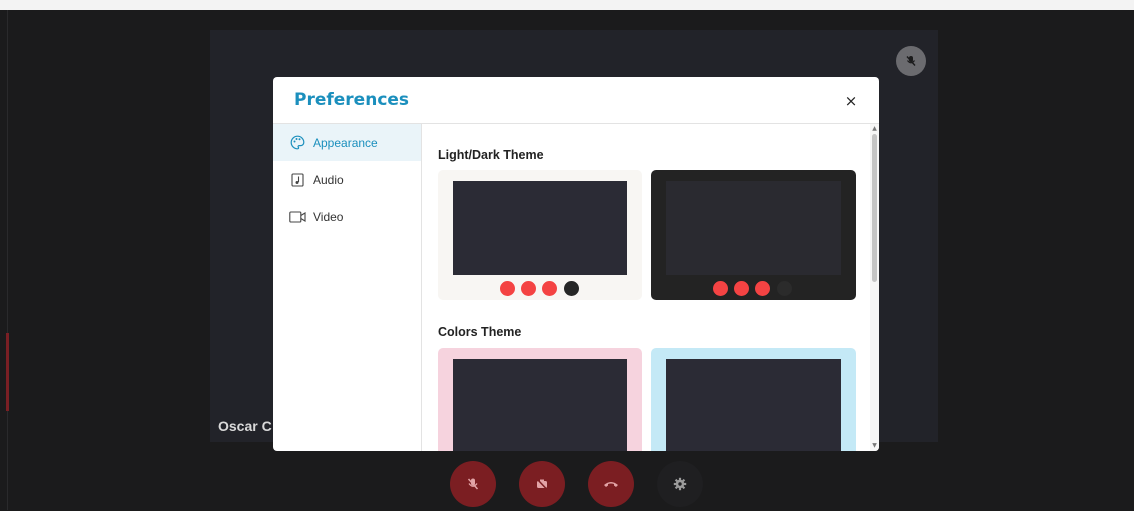  I want to click on camera-off-button, so click(542, 484).